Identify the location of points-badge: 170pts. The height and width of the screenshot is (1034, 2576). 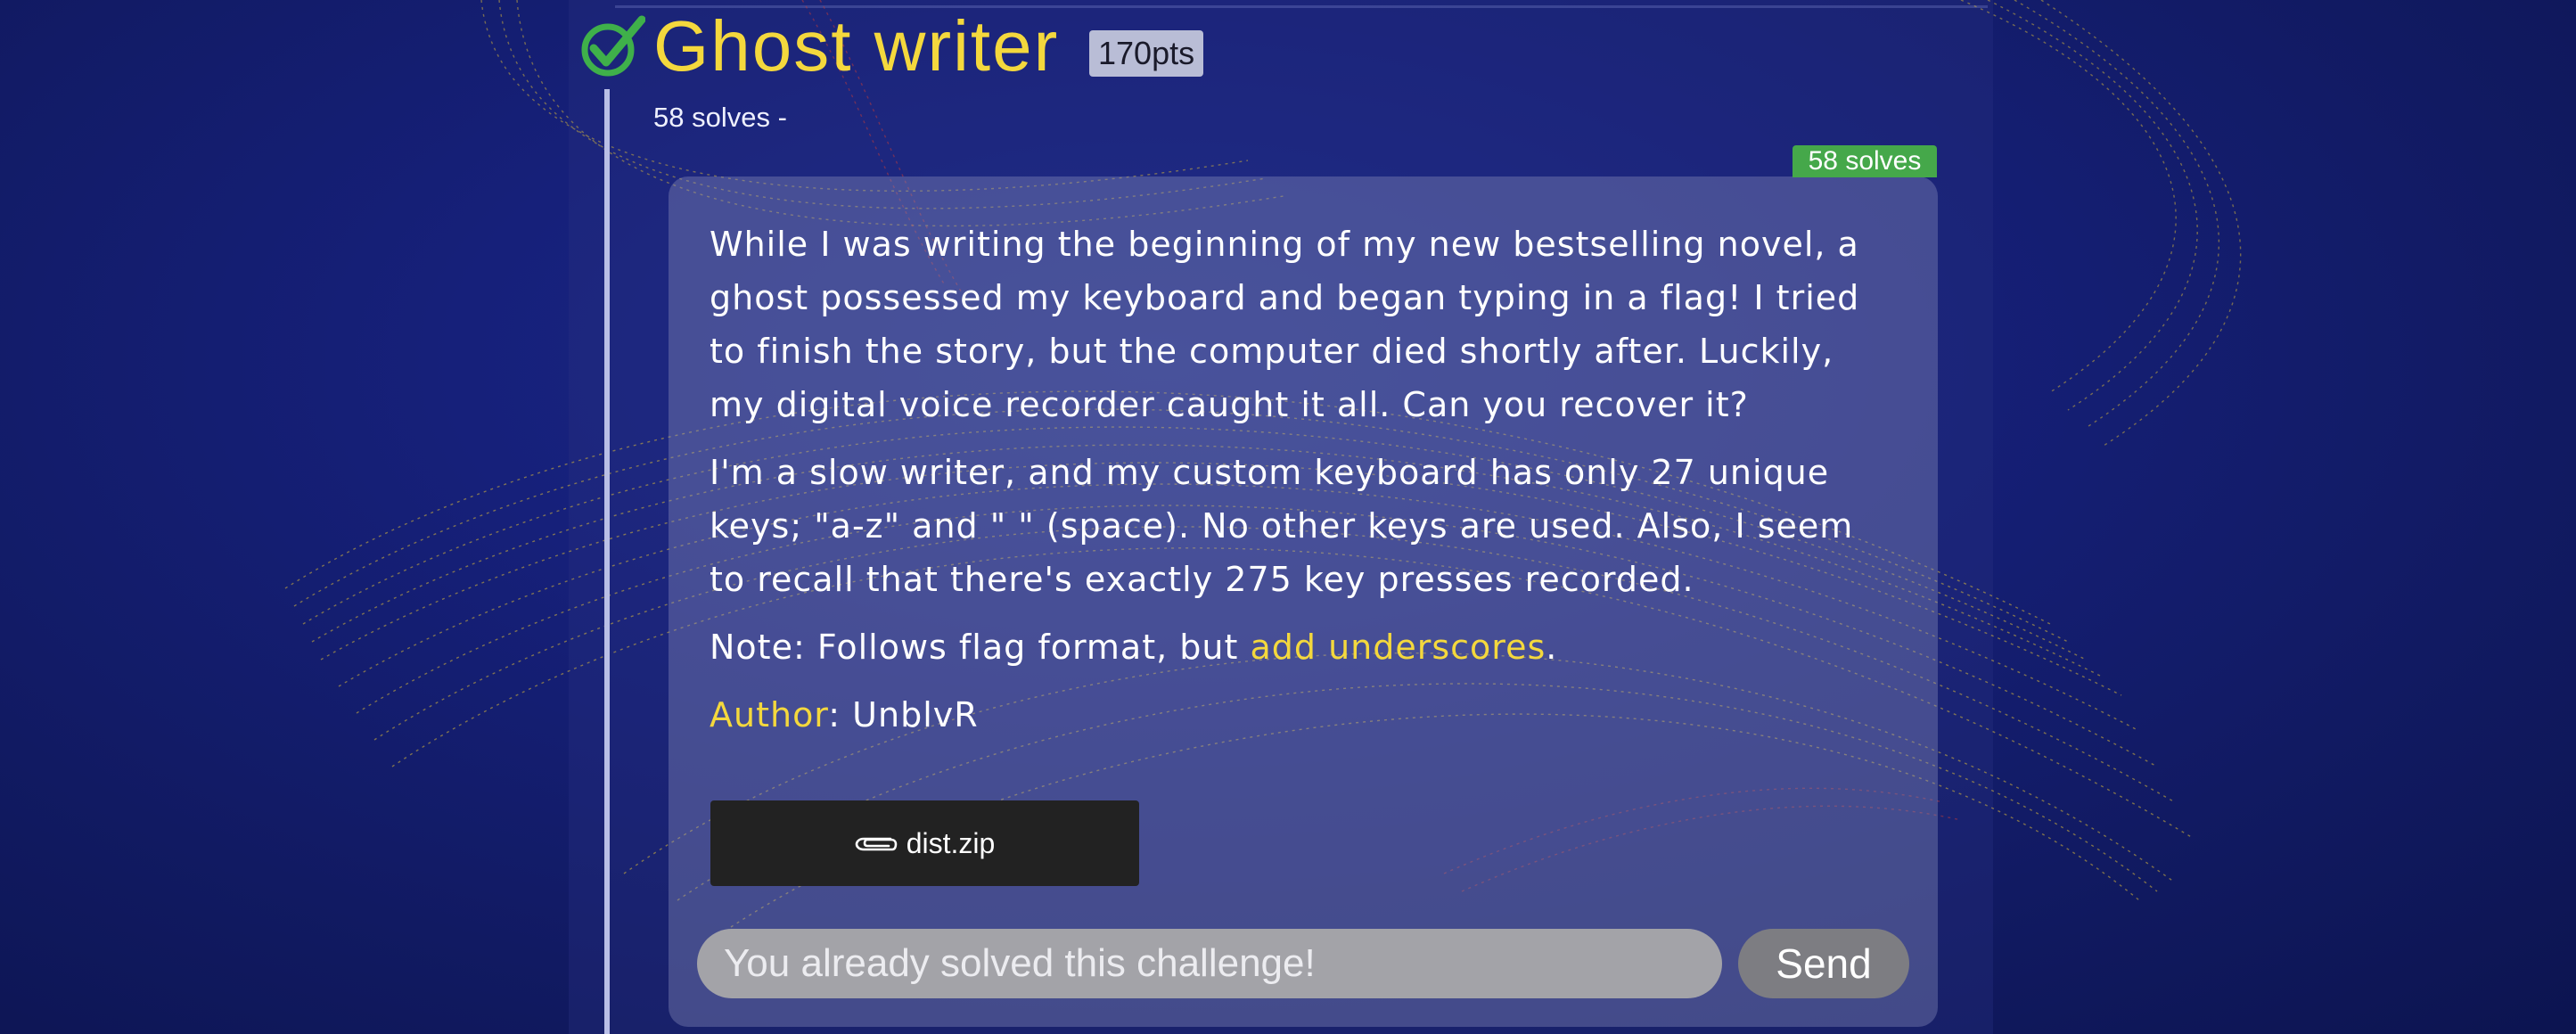
(1146, 53).